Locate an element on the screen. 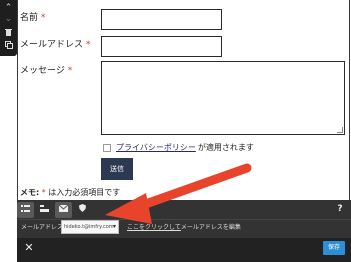 The width and height of the screenshot is (351, 262). mail-icon is located at coordinates (63, 210).